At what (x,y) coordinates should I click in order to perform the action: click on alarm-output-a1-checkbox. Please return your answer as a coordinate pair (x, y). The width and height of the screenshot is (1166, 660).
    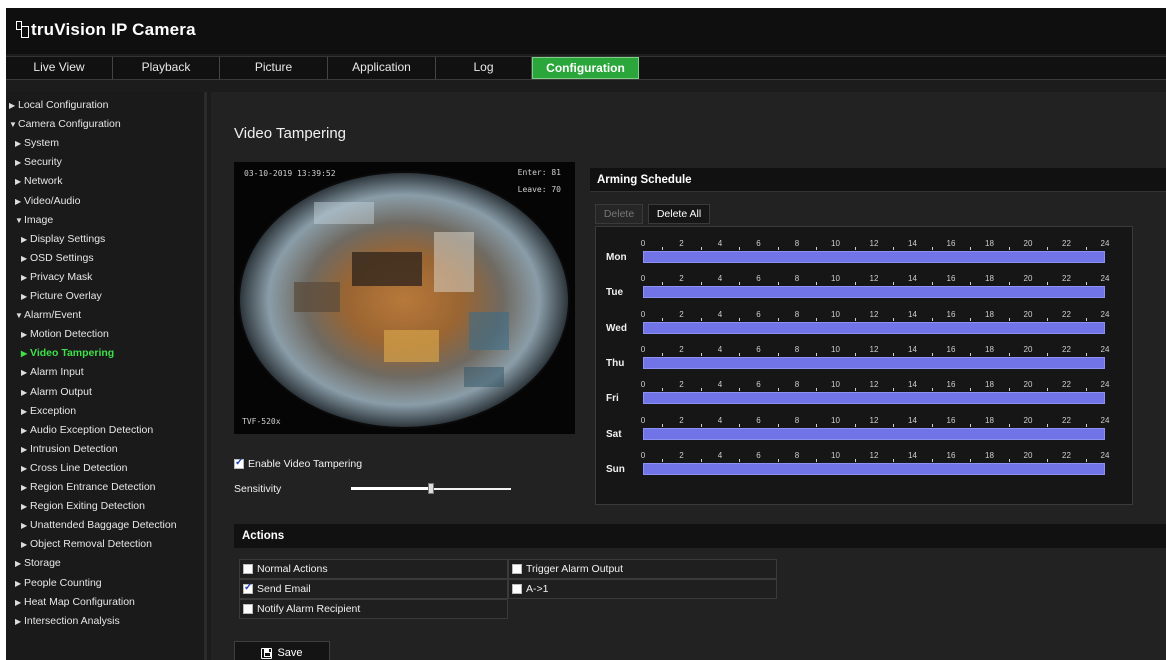
    Looking at the image, I should click on (517, 589).